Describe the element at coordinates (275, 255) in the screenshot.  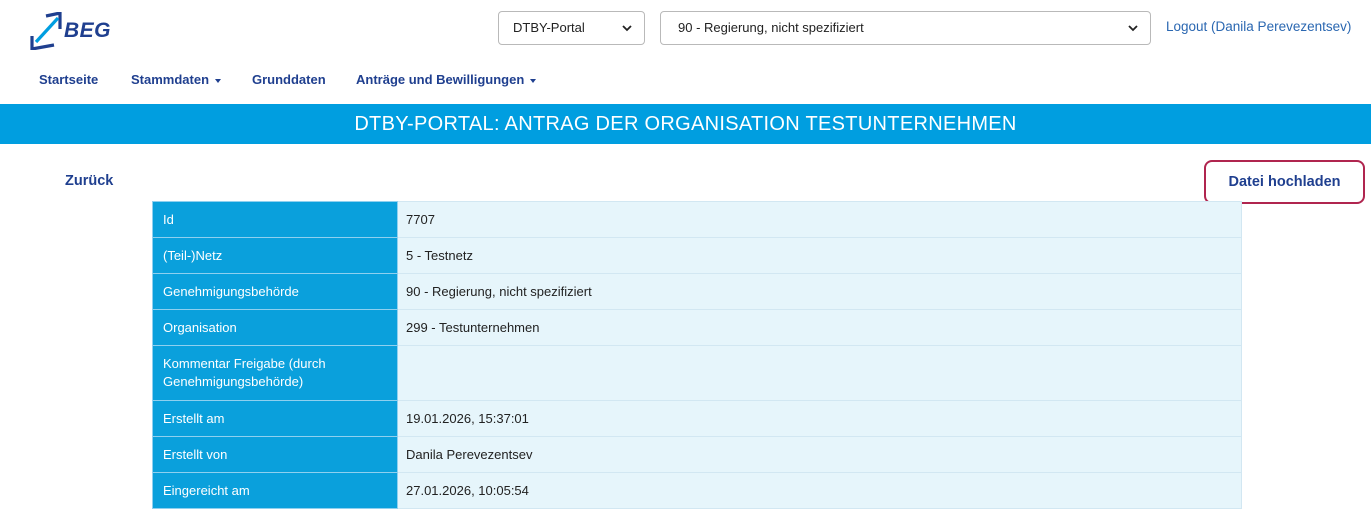
I see `row-label: (Teil-)Netz` at that location.